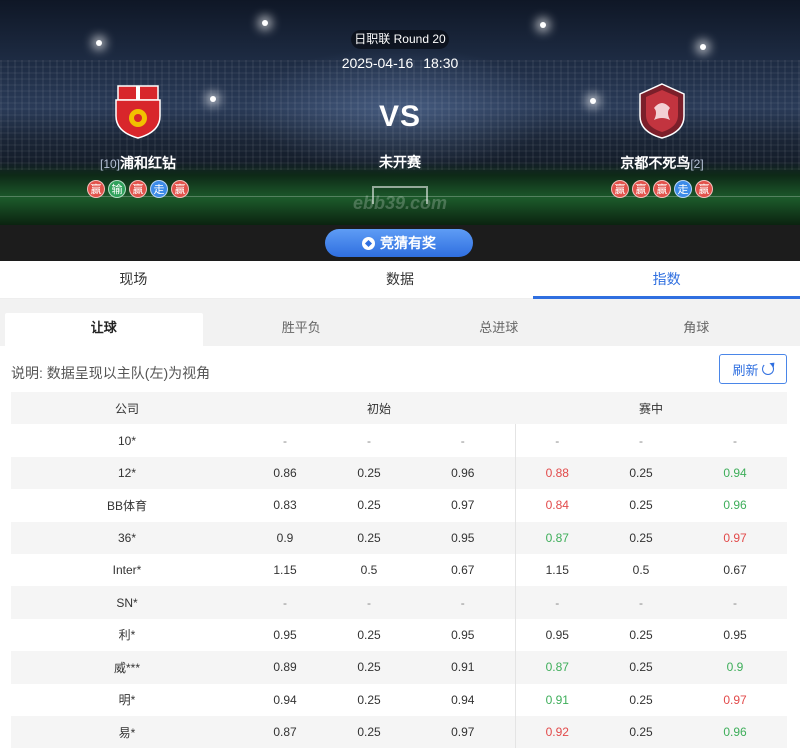  Describe the element at coordinates (408, 243) in the screenshot. I see `guess-prize-label: 竞猜有奖` at that location.